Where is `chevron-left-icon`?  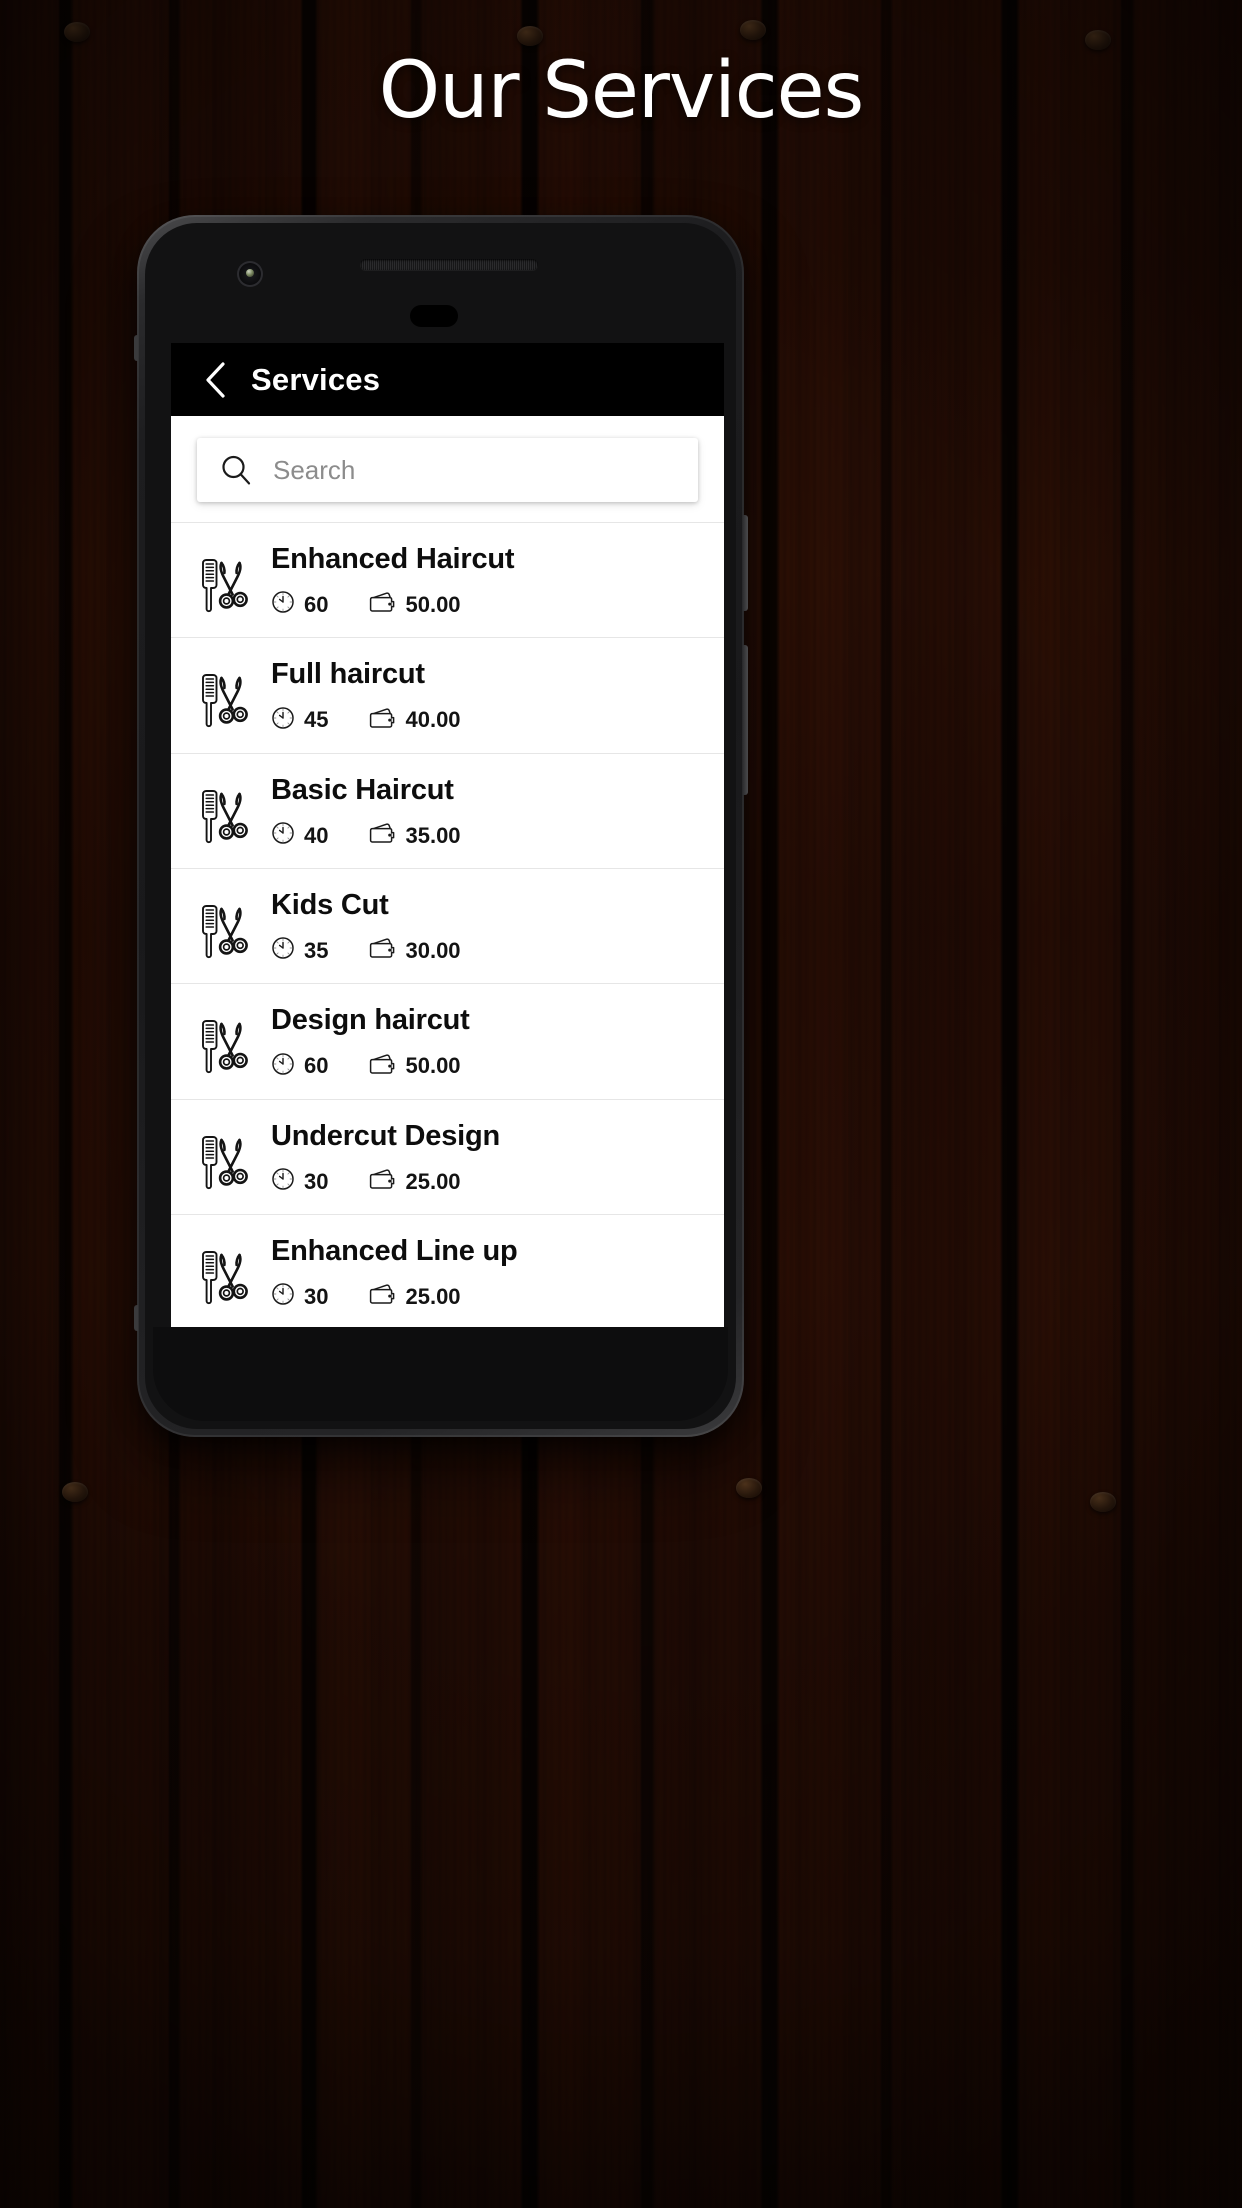
chevron-left-icon is located at coordinates (215, 380).